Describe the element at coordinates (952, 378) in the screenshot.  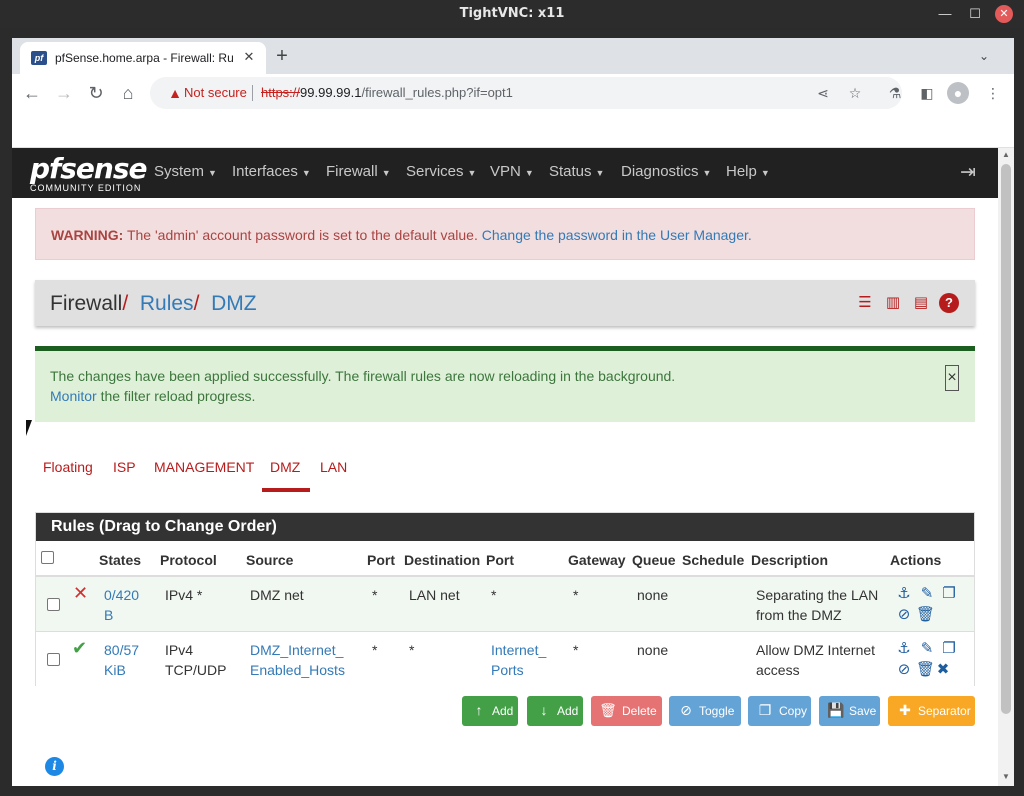
I see `dismiss-close-icon: ×` at that location.